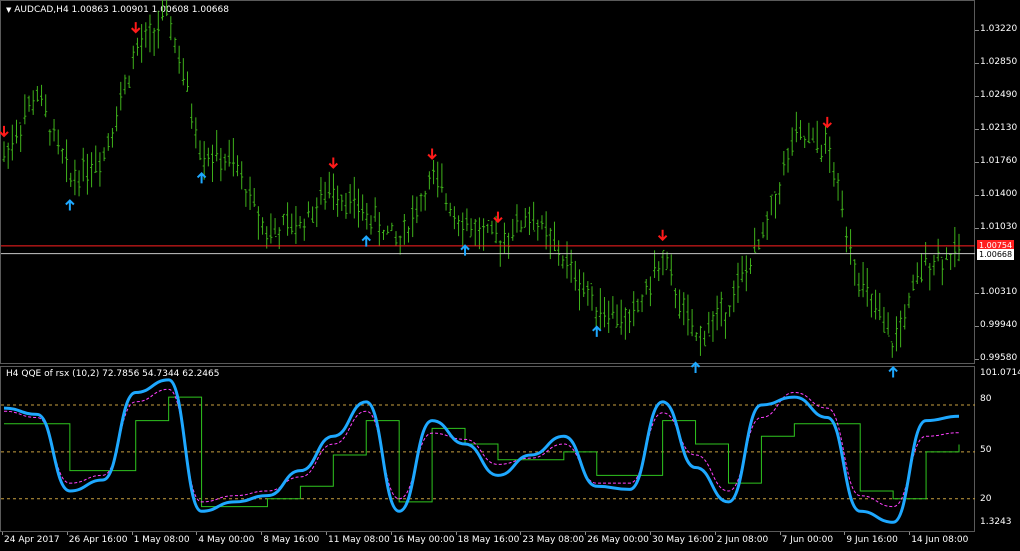 The width and height of the screenshot is (1020, 551). Describe the element at coordinates (986, 499) in the screenshot. I see `indicator-level-20: 20` at that location.